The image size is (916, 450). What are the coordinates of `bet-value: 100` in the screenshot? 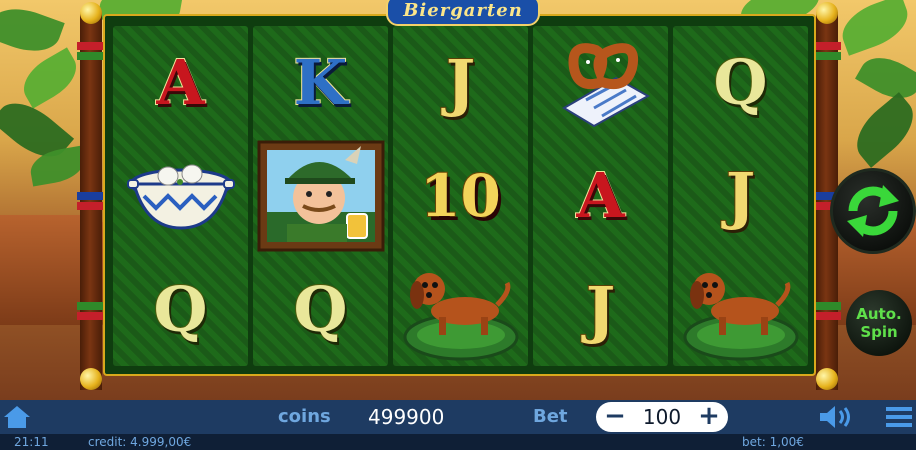 It's located at (662, 417).